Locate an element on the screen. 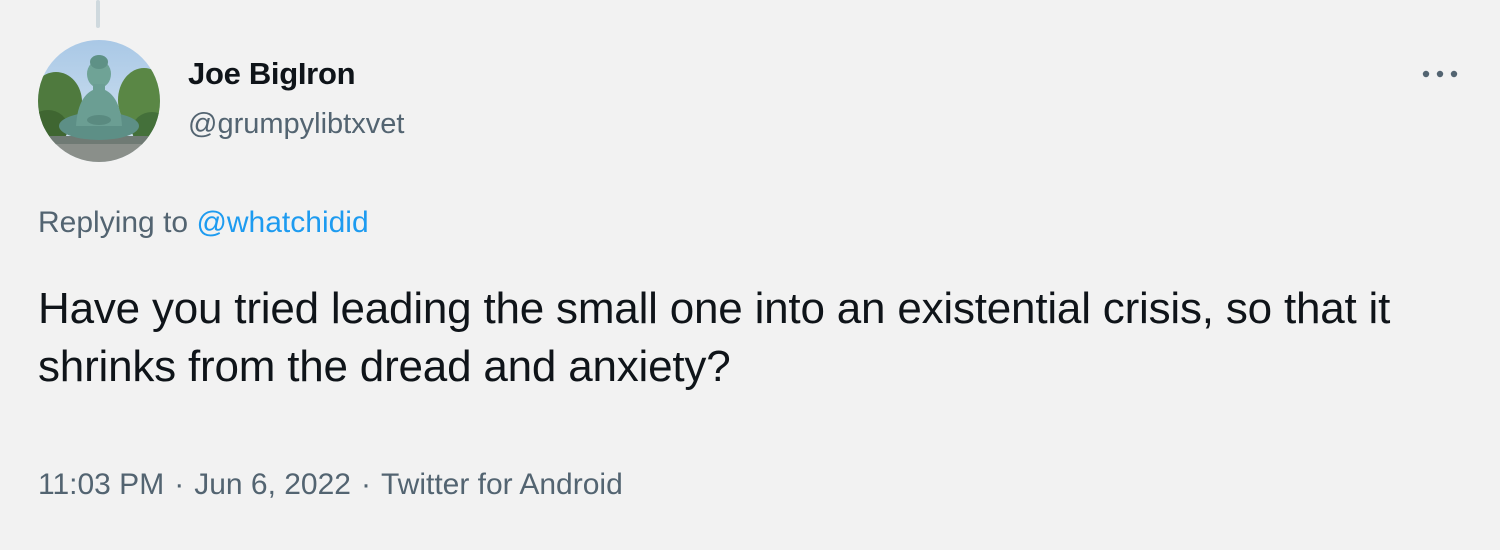 The image size is (1500, 550). tweet-meta: 11:03 PM · Jun 6, 2022 · Twitter for Android is located at coordinates (330, 485).